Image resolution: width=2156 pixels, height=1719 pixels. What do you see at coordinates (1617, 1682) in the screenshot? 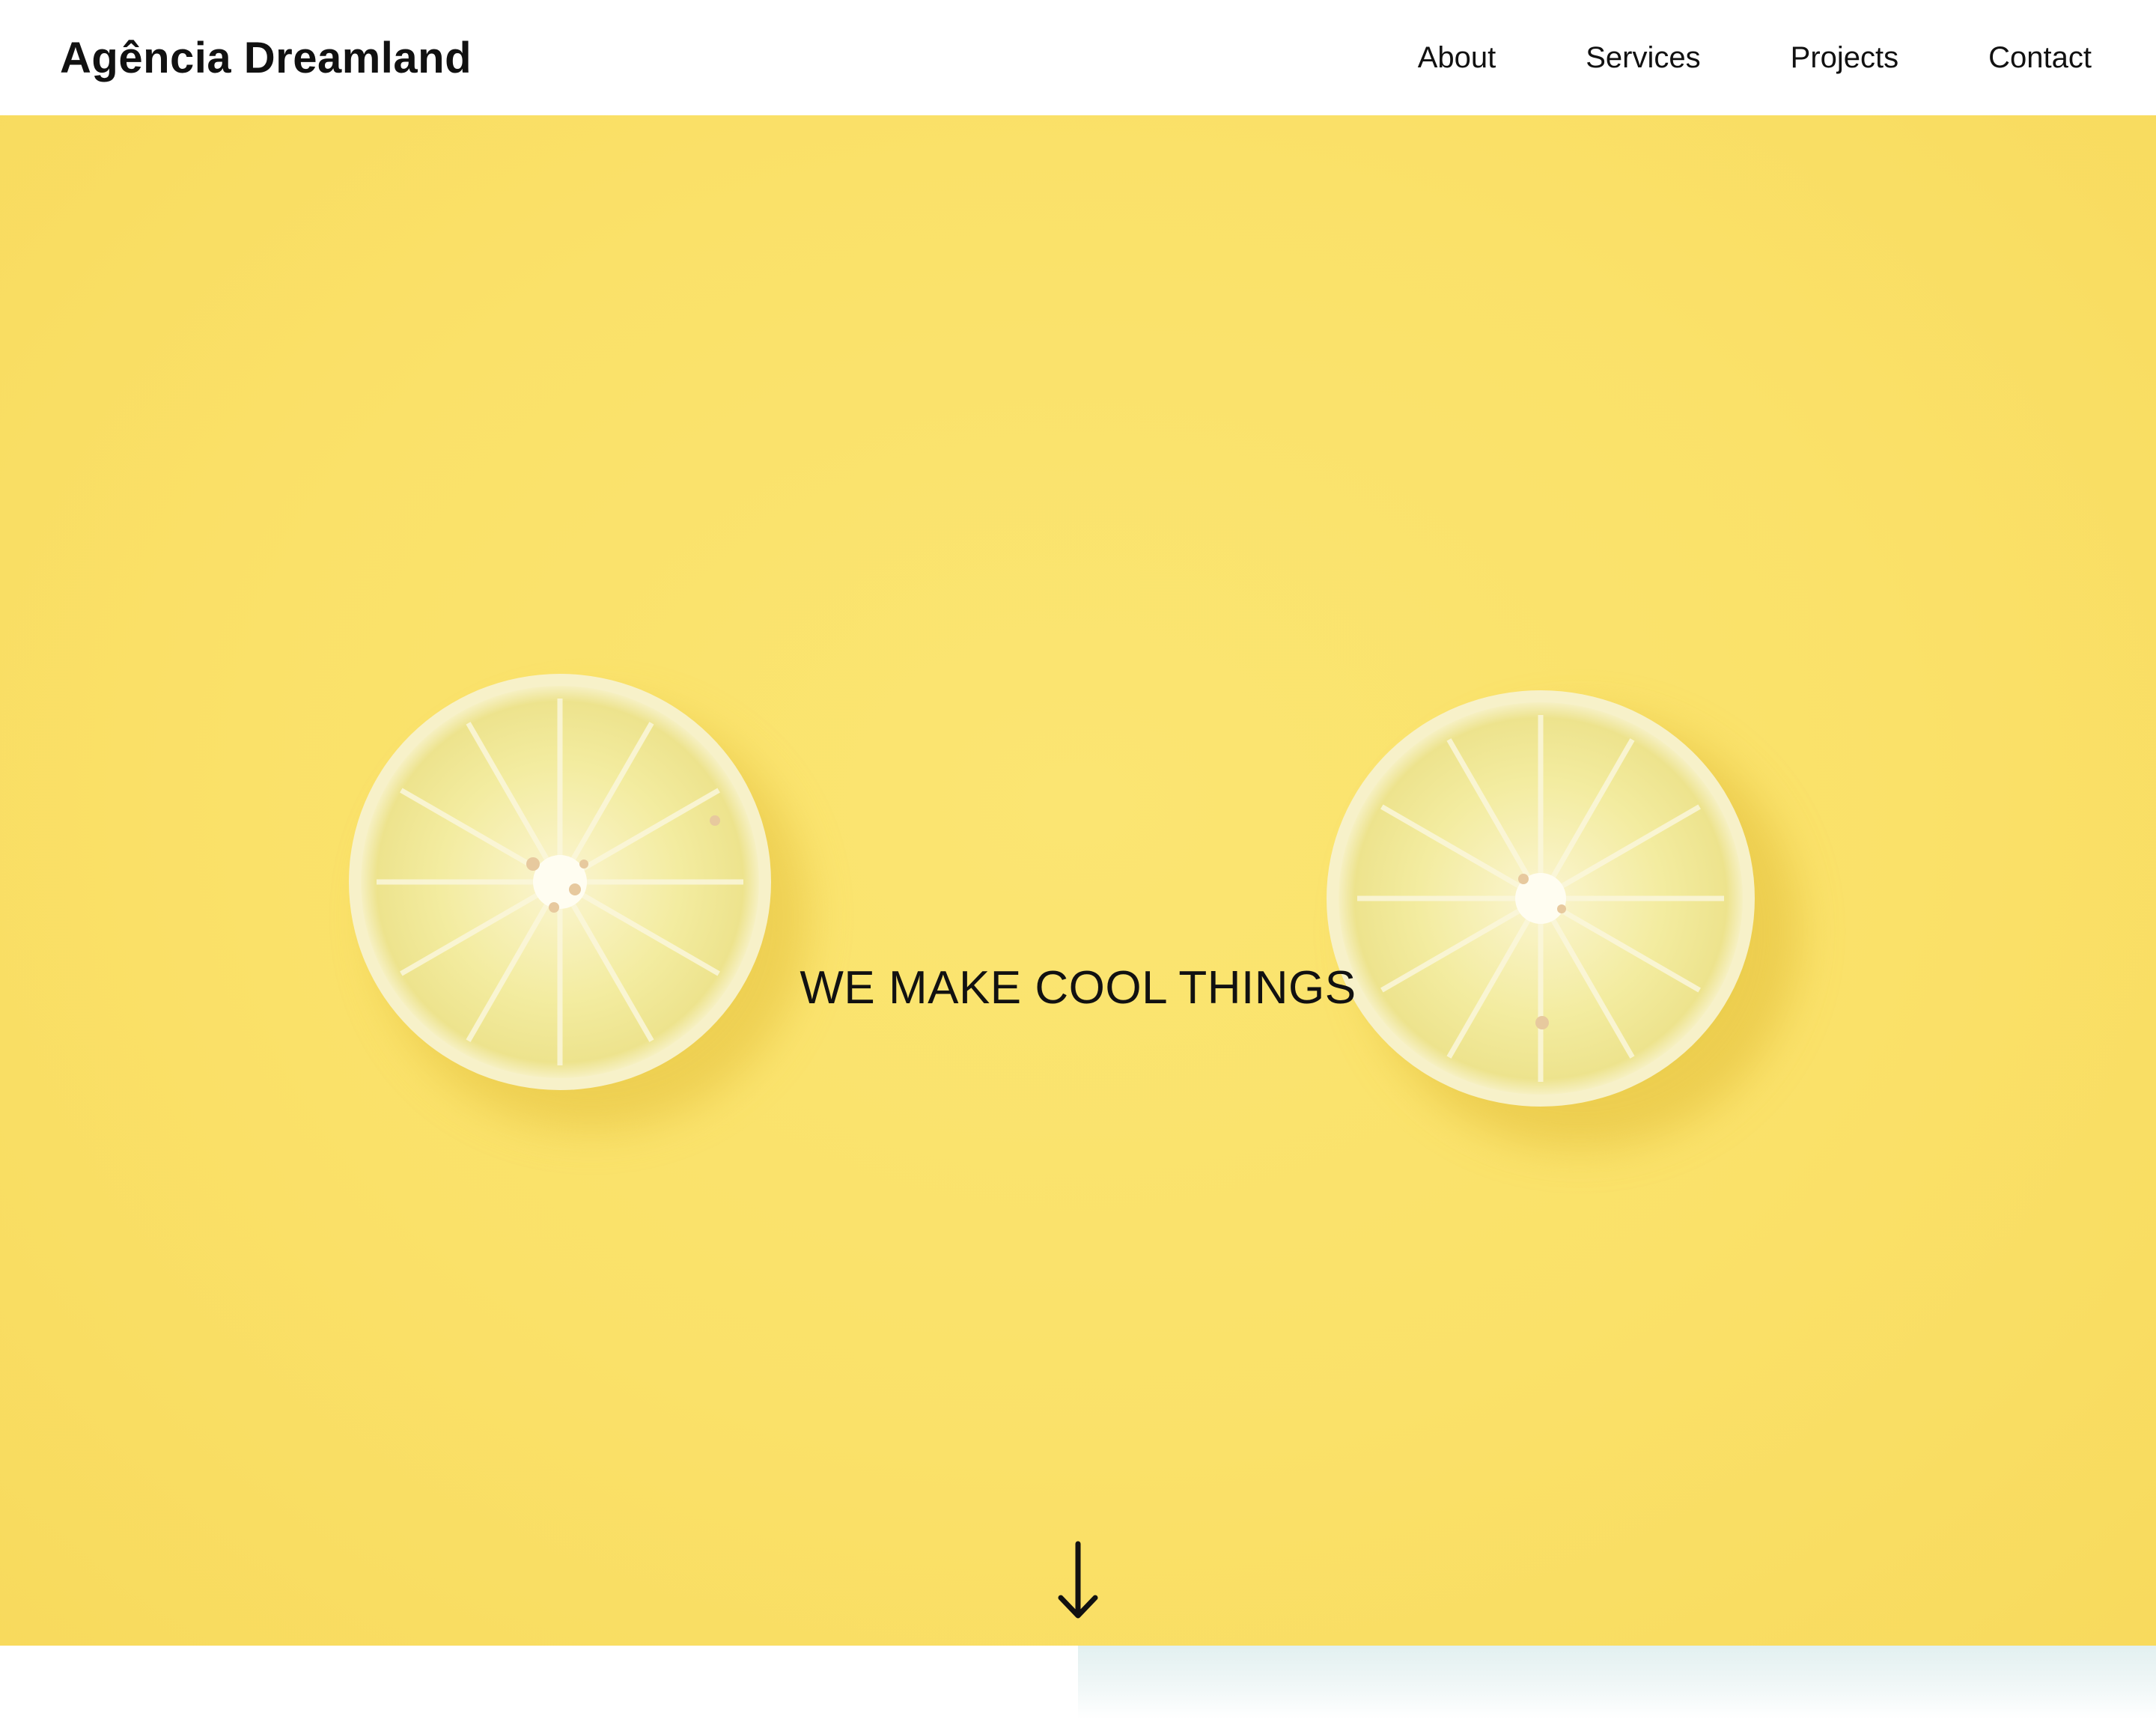
I see `next-section-image` at bounding box center [1617, 1682].